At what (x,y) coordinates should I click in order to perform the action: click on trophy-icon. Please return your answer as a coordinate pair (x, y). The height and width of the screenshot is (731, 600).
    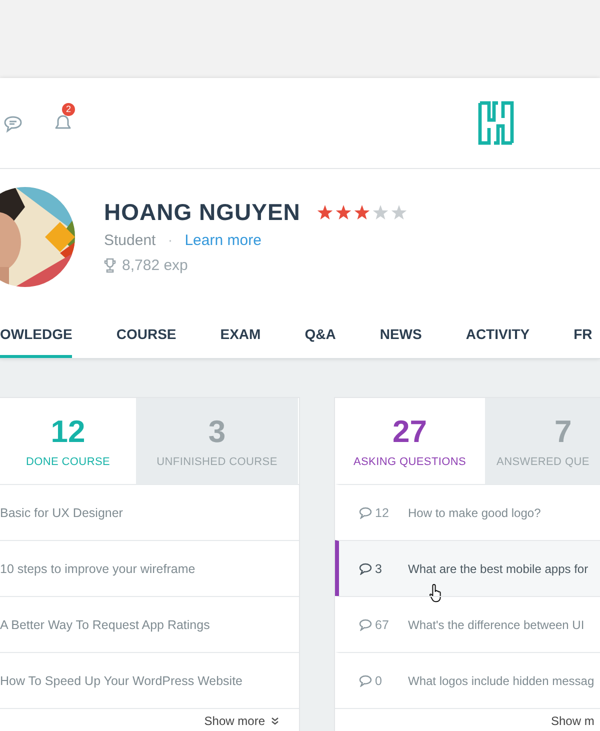
    Looking at the image, I should click on (110, 265).